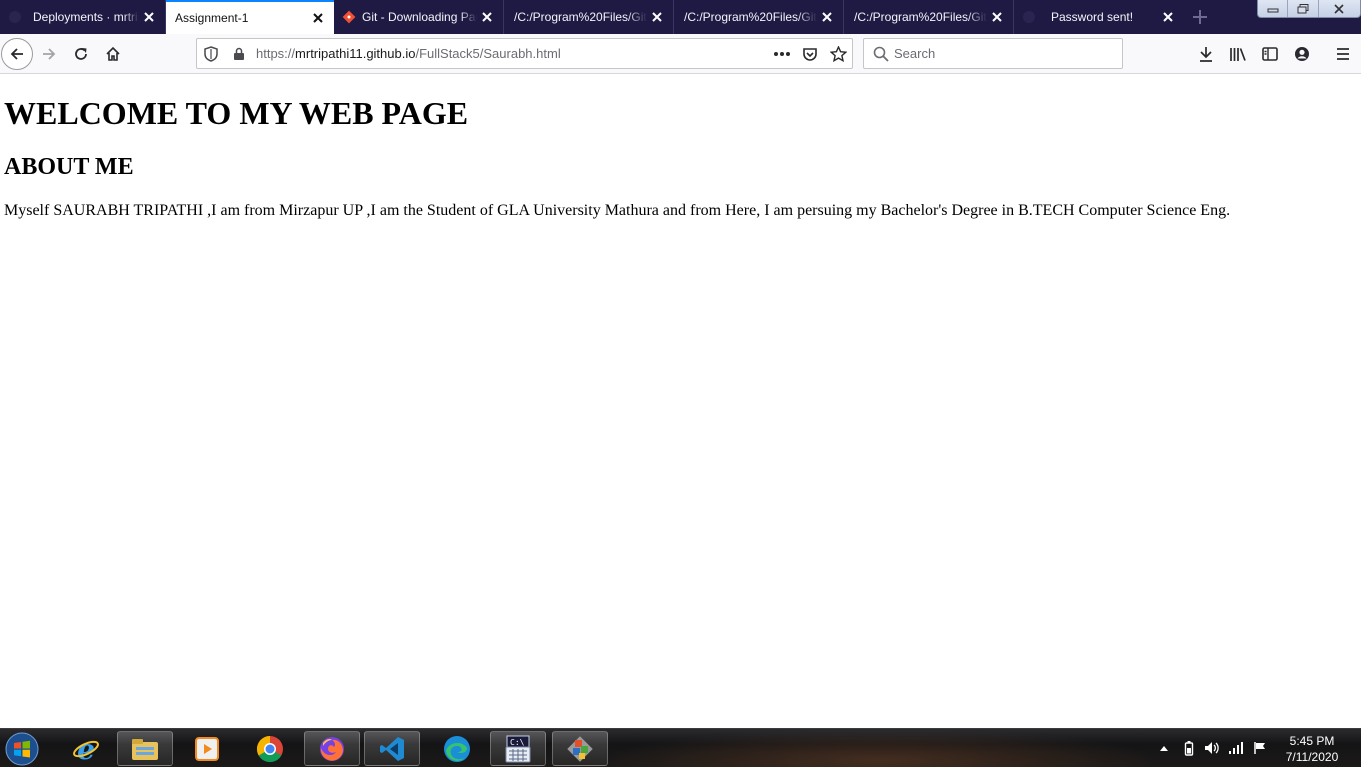 The width and height of the screenshot is (1361, 767). I want to click on minimize-button, so click(1273, 8).